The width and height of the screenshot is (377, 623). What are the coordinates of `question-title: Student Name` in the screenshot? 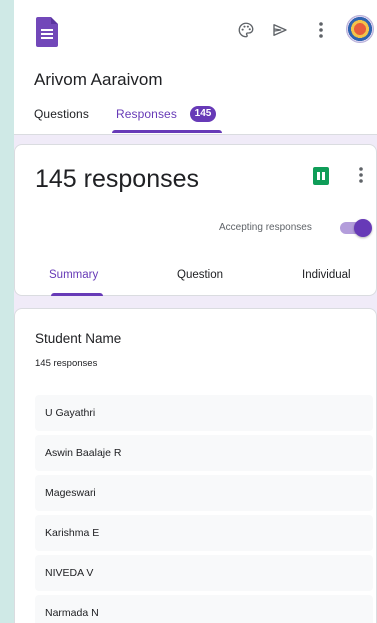 It's located at (78, 338).